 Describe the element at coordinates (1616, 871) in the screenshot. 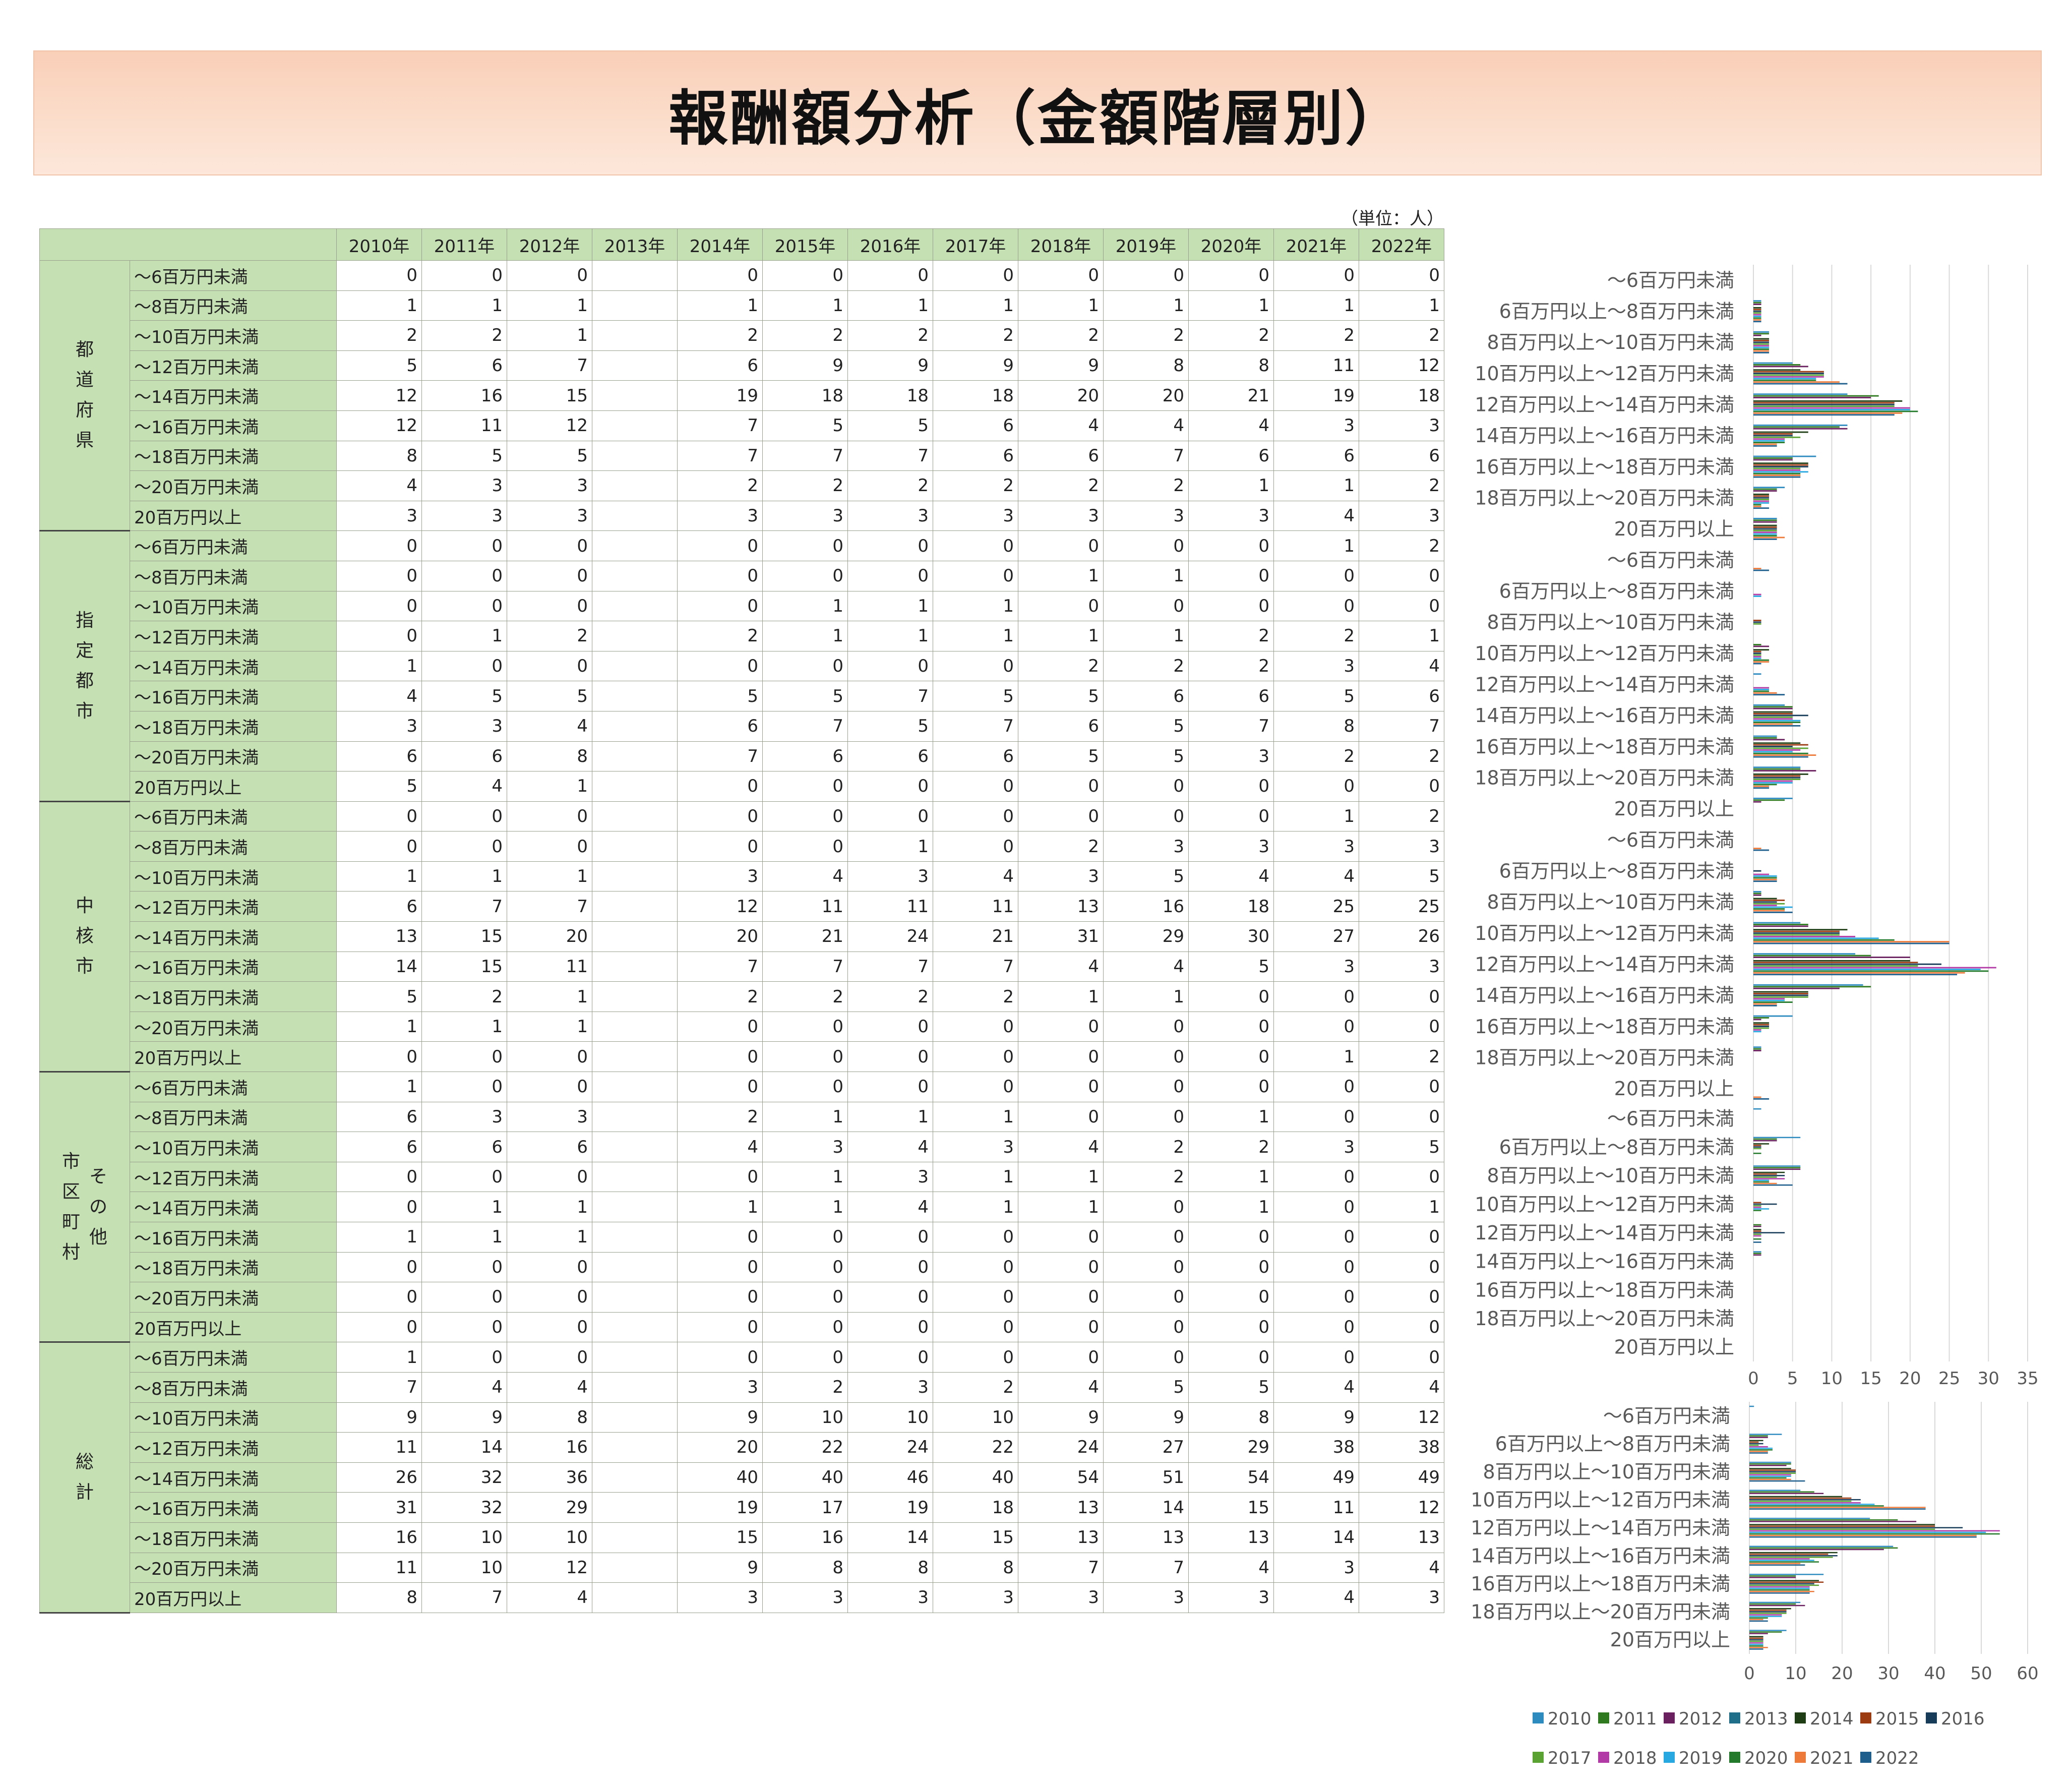

I see `category-label: 6百万円以上～8百万円未満` at that location.